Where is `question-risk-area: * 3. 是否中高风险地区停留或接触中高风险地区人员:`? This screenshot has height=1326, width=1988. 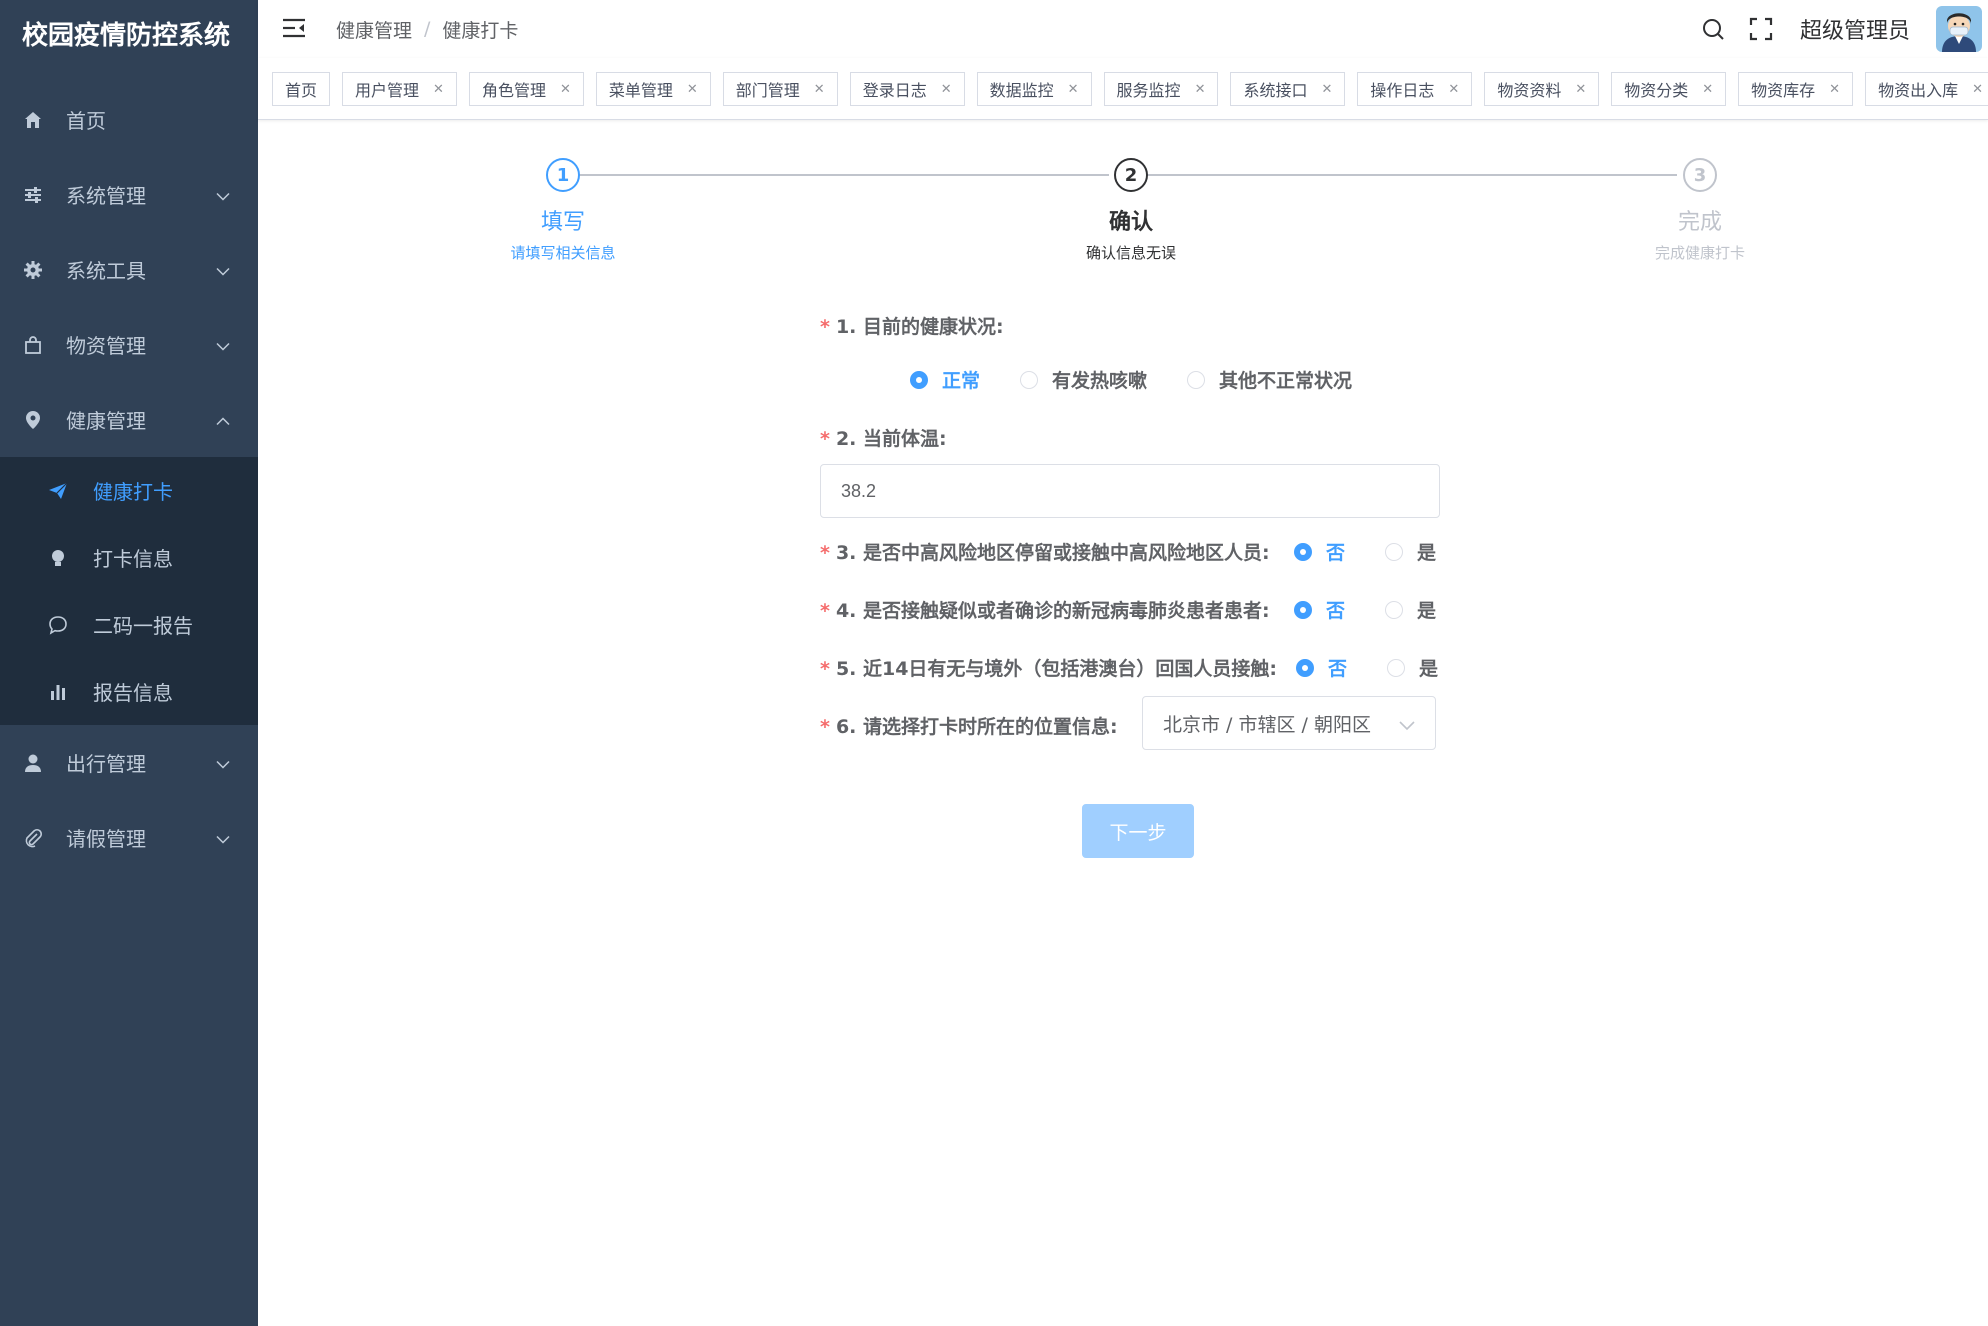 question-risk-area: * 3. 是否中高风险地区停留或接触中高风险地区人员: is located at coordinates (1045, 551).